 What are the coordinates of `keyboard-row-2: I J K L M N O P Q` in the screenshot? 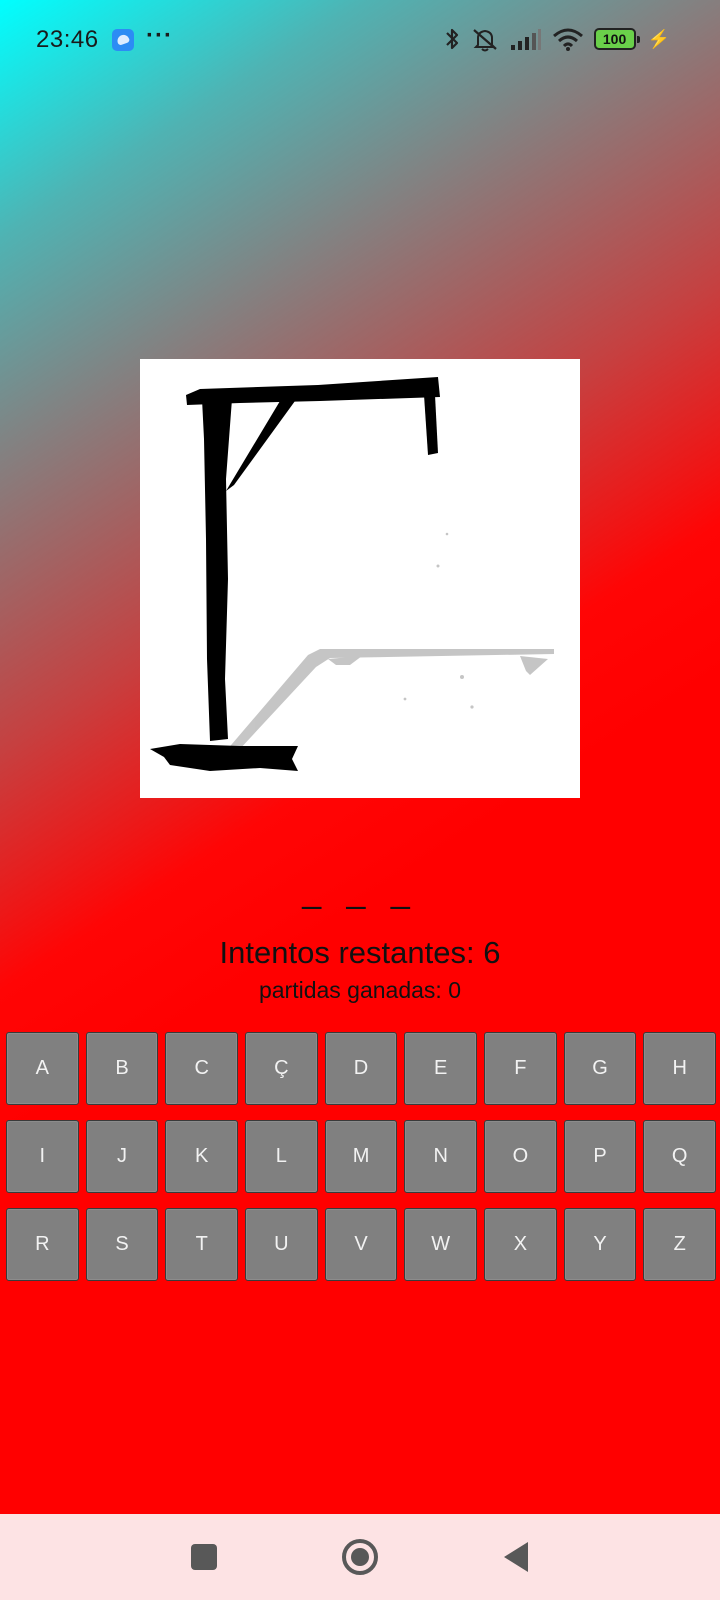 It's located at (361, 1156).